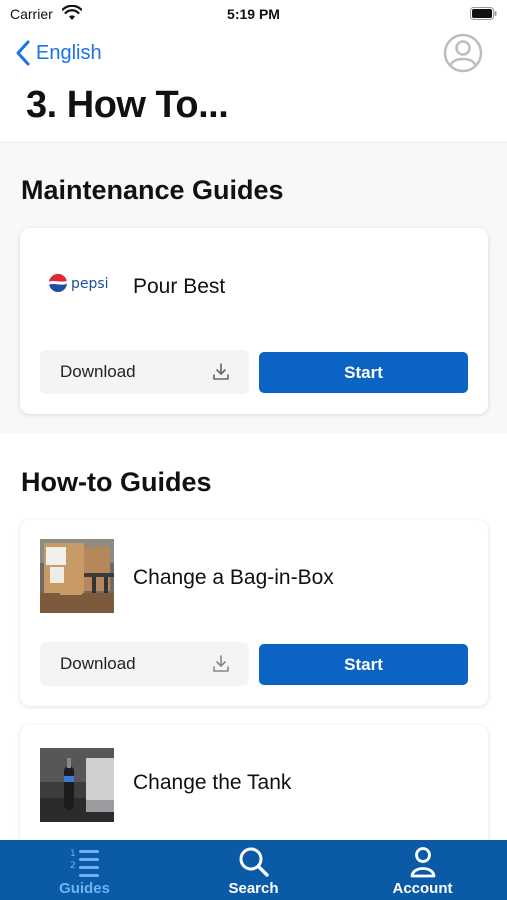  What do you see at coordinates (90, 284) in the screenshot?
I see `svg-text: pepsi` at bounding box center [90, 284].